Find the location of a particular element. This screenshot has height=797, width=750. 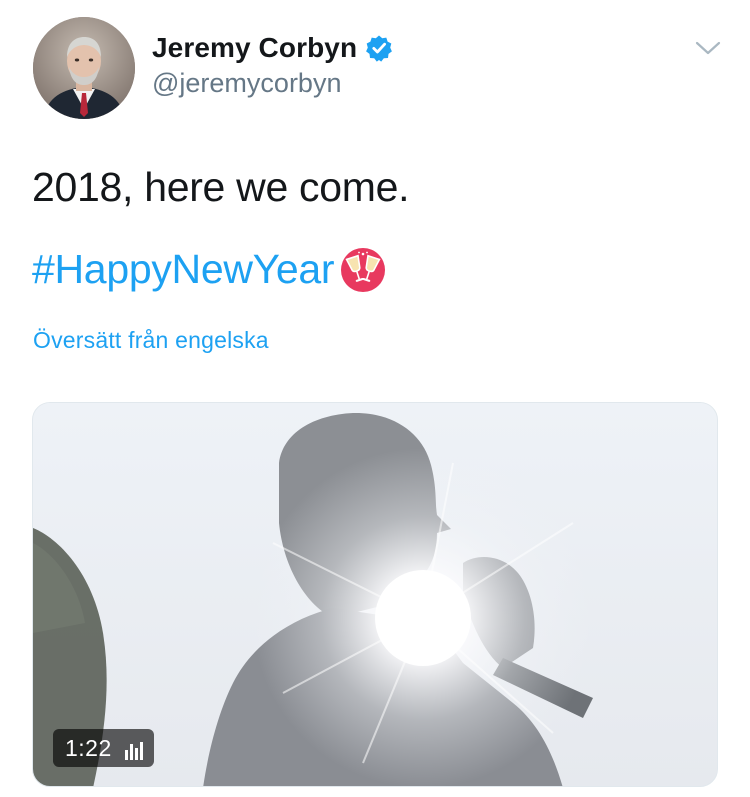

video-duration-badge: 1:22 is located at coordinates (103, 748).